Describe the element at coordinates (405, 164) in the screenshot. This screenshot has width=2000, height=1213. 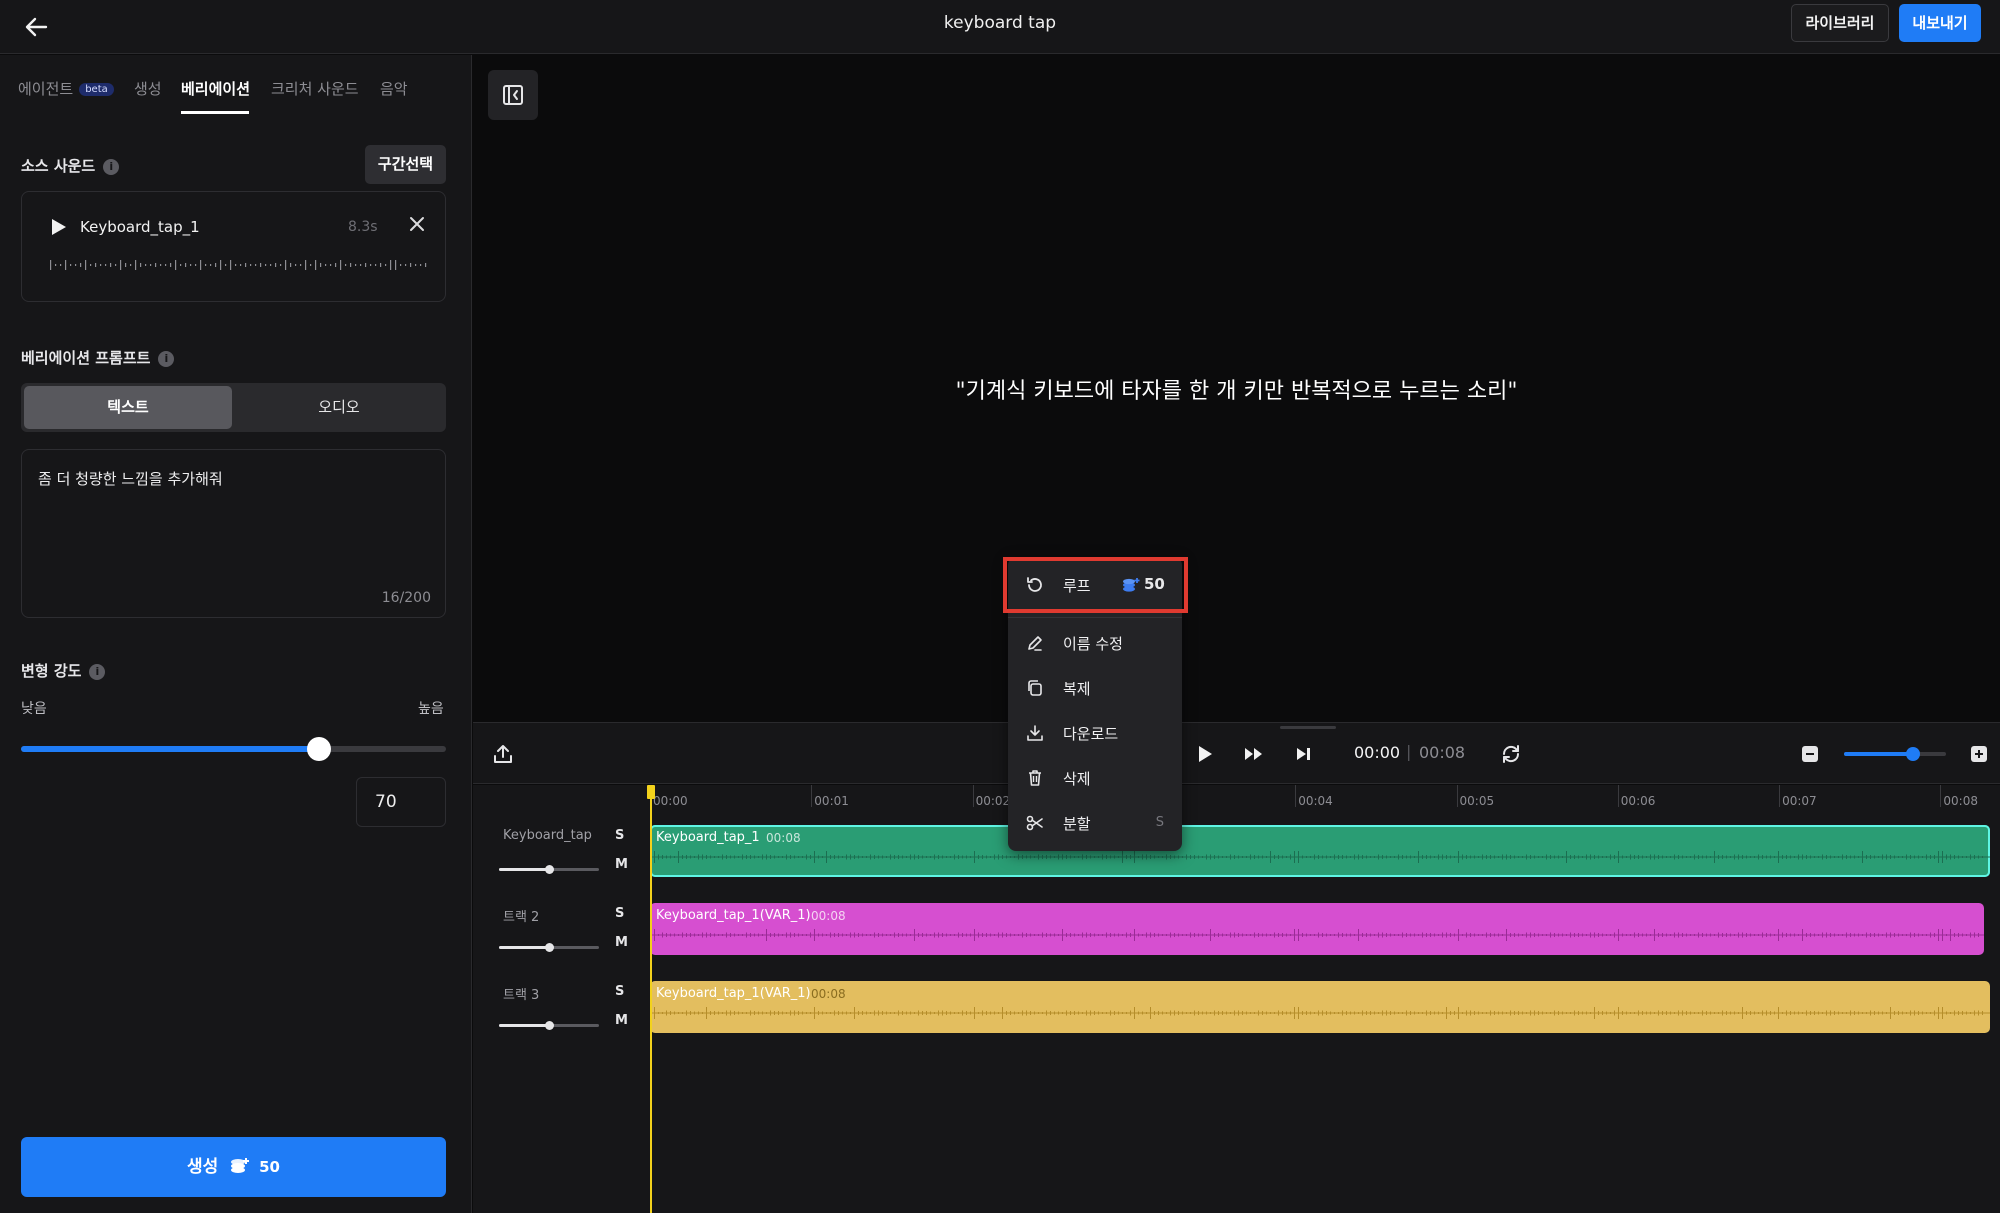
I see `range-select-button: 구간선택` at that location.